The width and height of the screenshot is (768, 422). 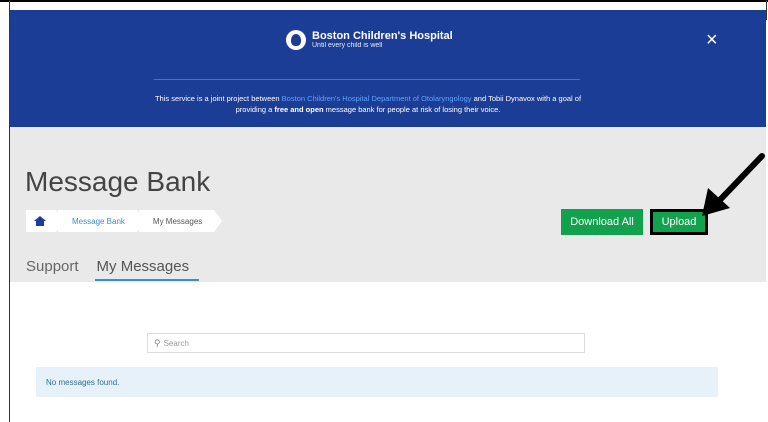 I want to click on tab-bar: Support My Messages, so click(x=120, y=269).